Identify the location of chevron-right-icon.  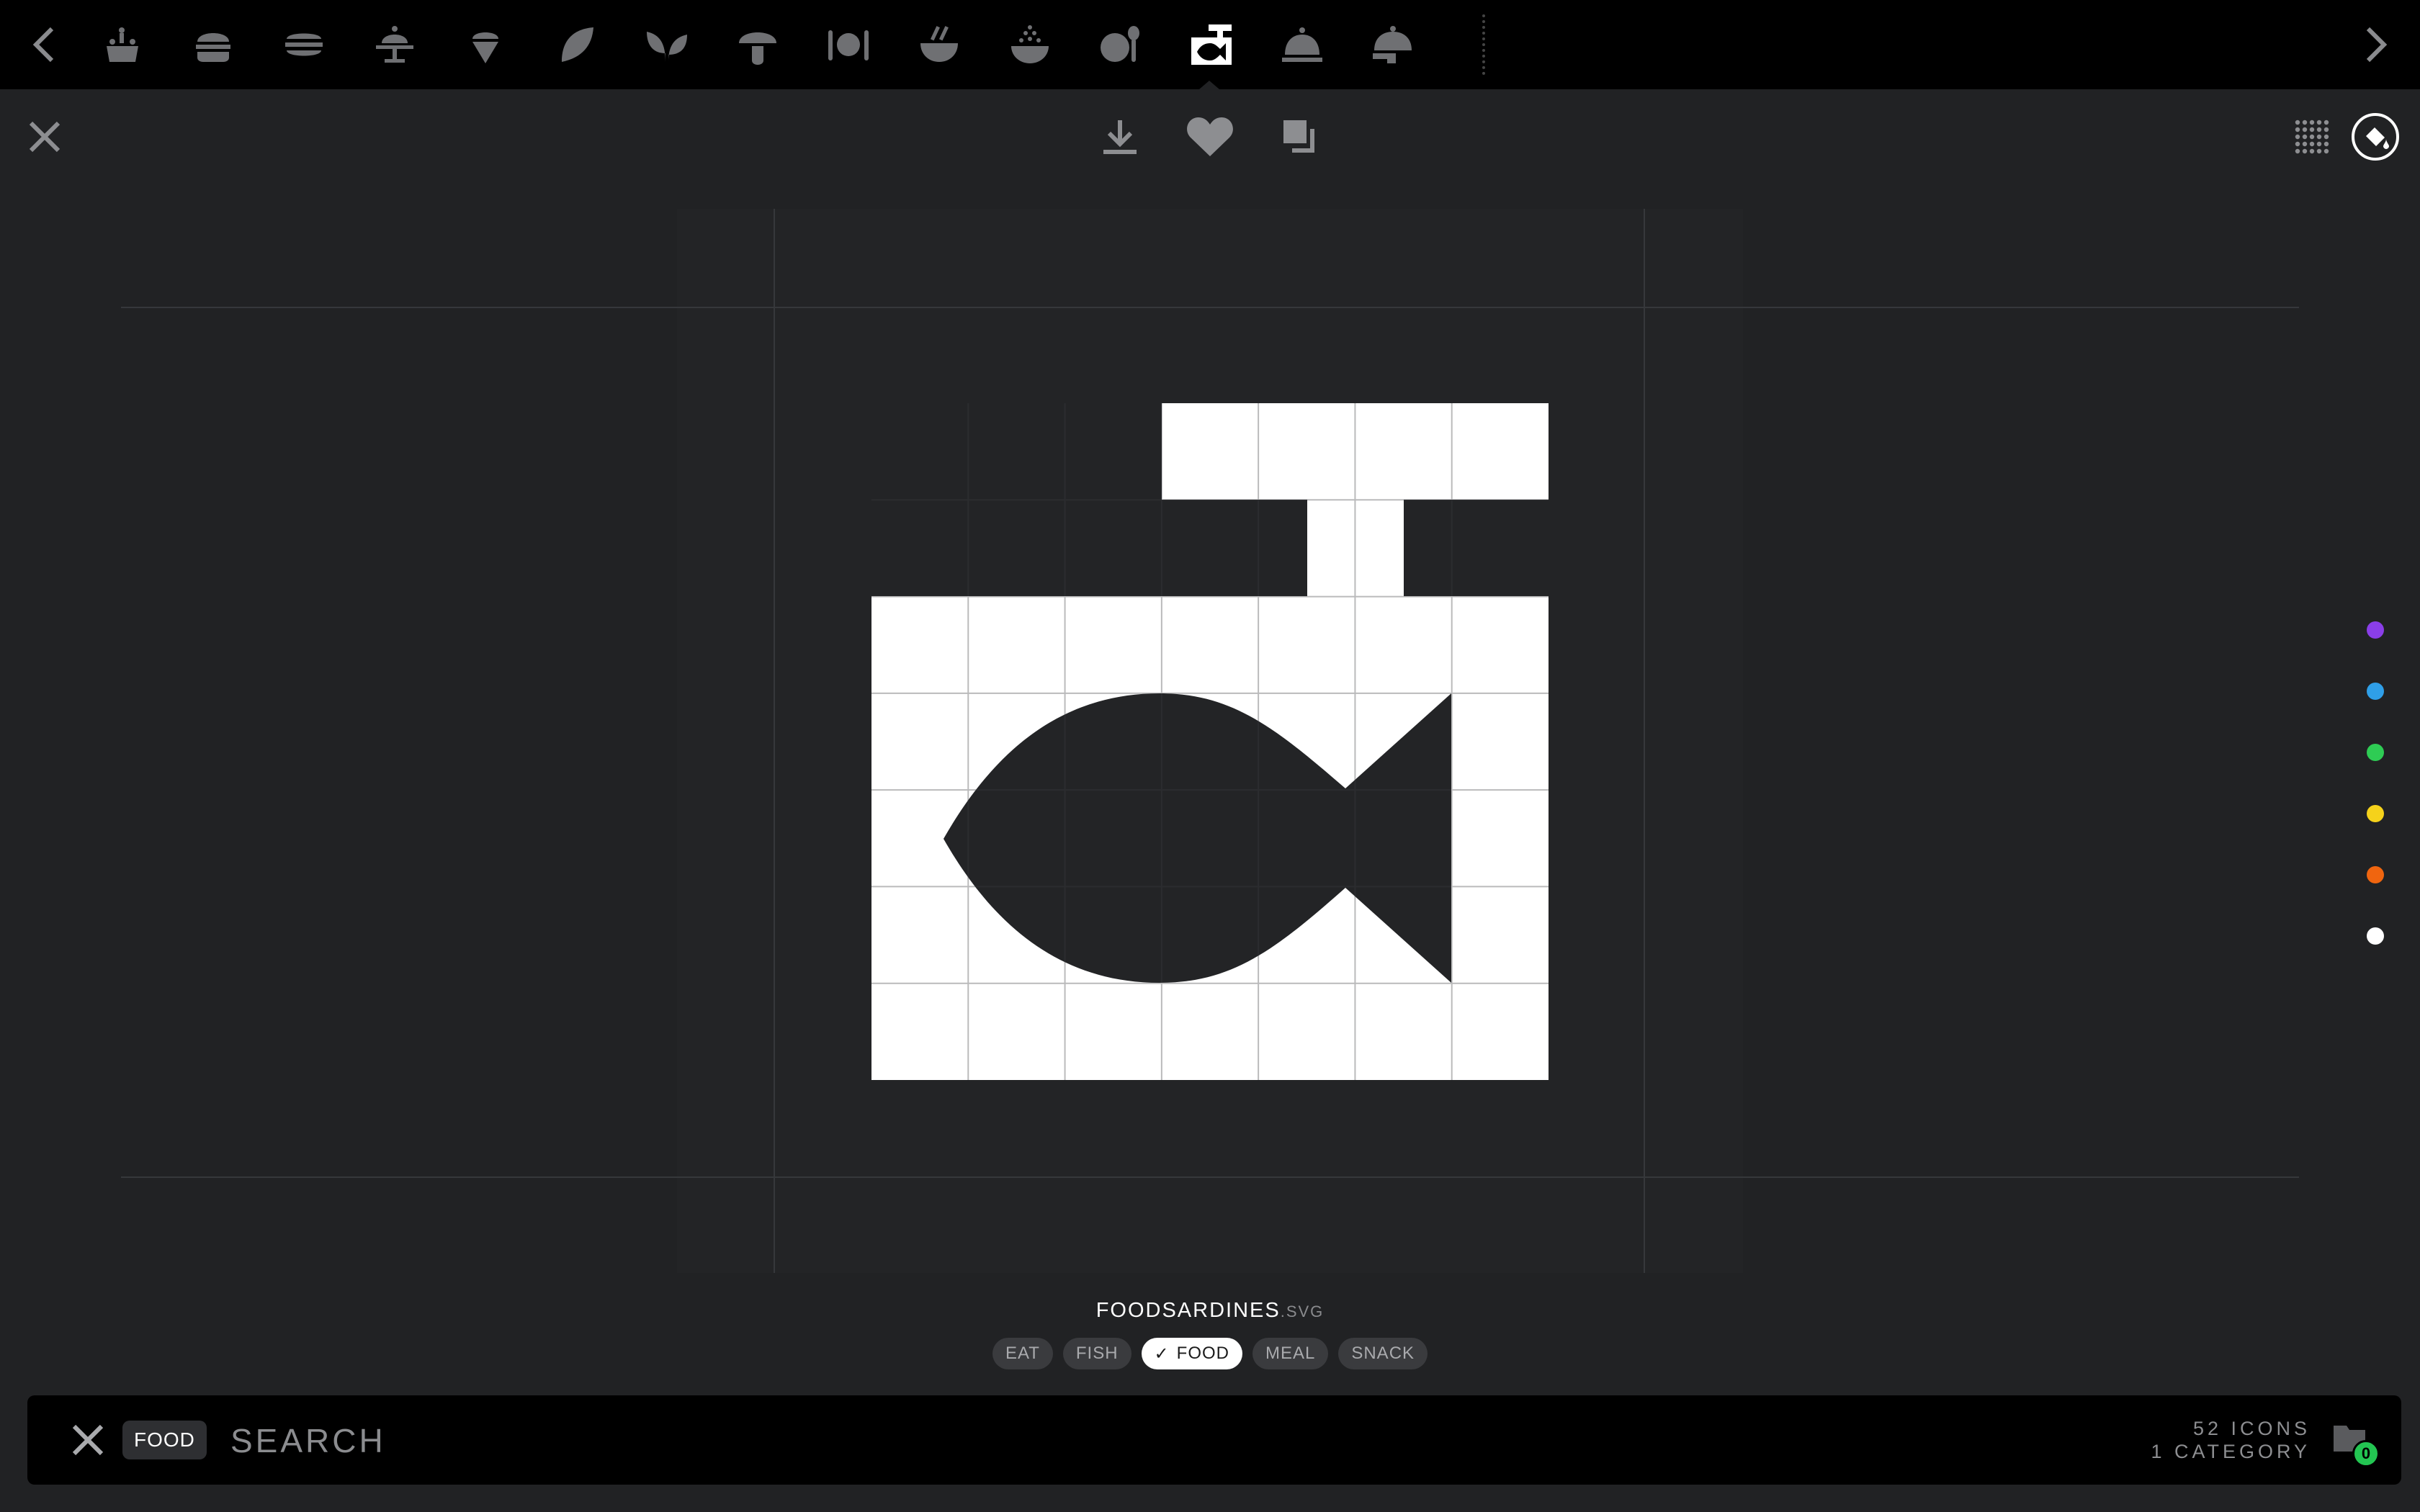
(2377, 45).